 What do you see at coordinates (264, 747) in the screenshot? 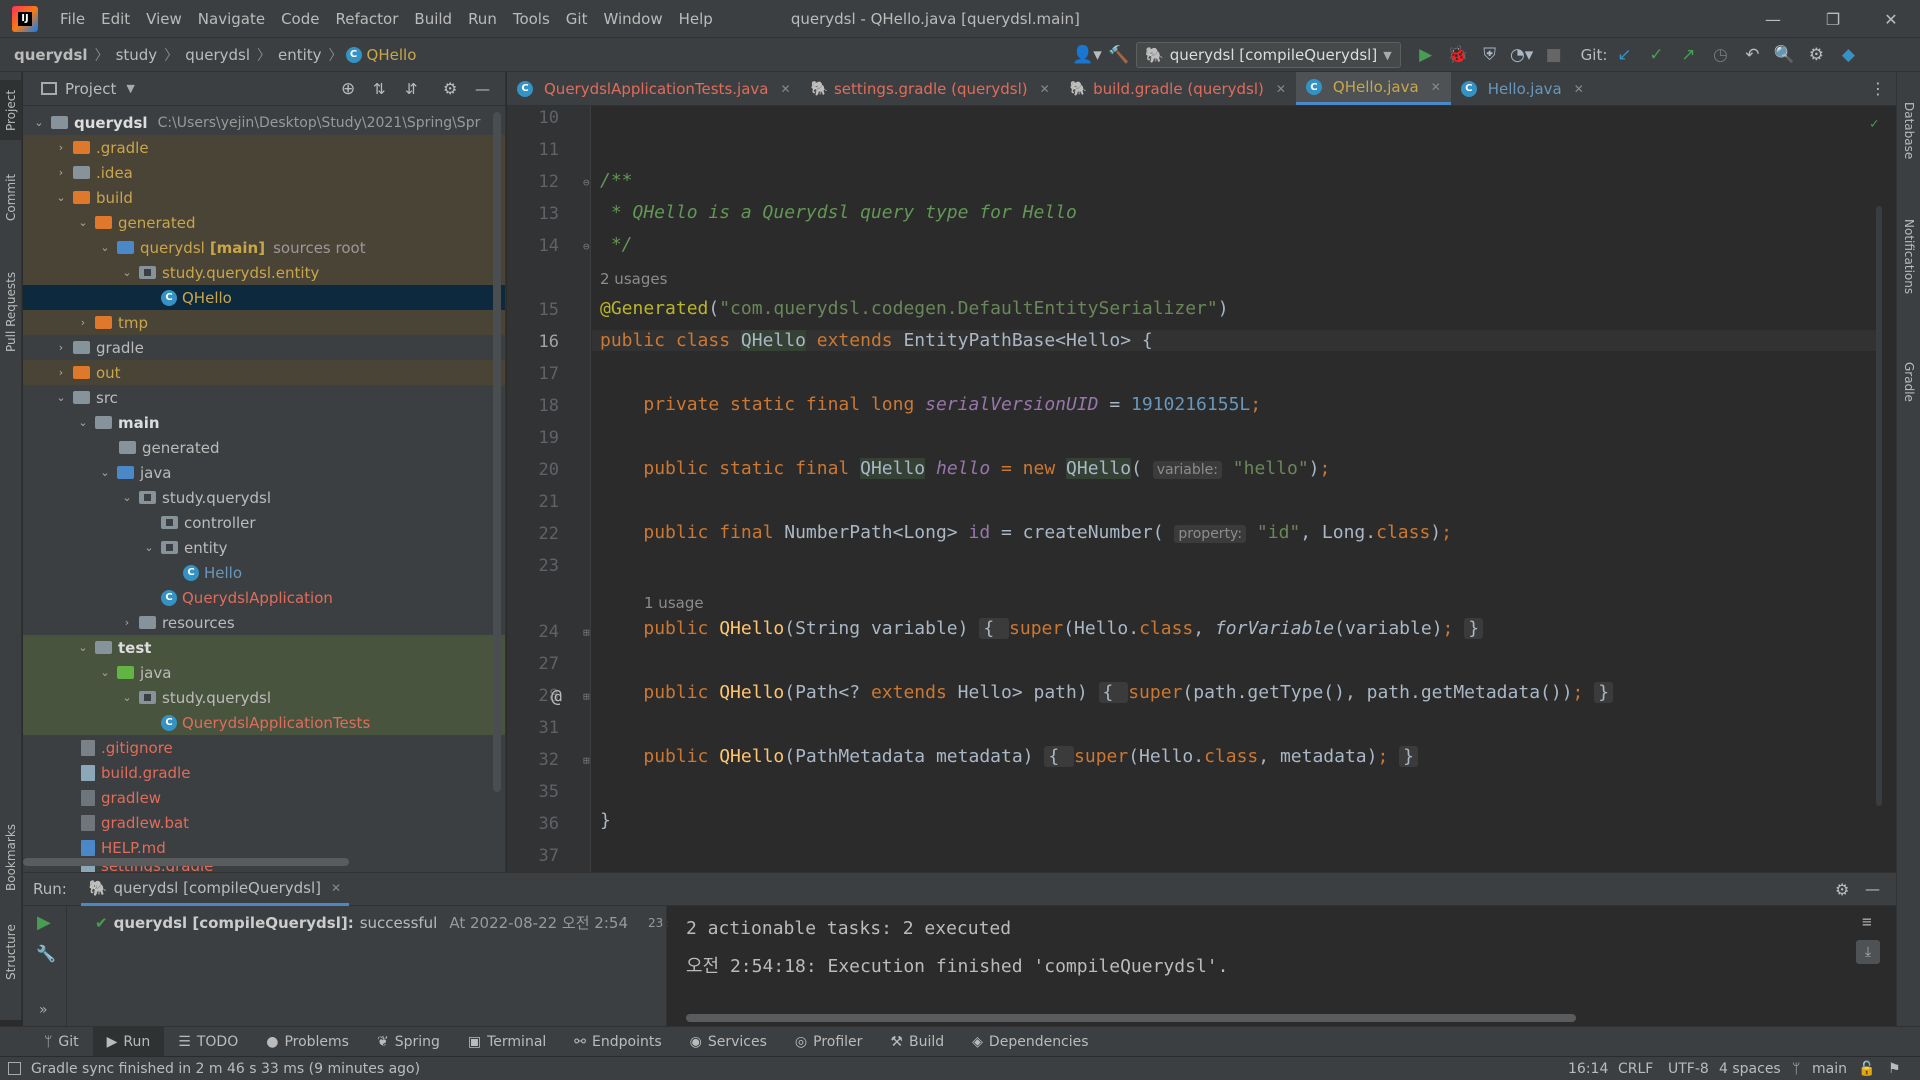
I see `tree-item: .gitignore` at bounding box center [264, 747].